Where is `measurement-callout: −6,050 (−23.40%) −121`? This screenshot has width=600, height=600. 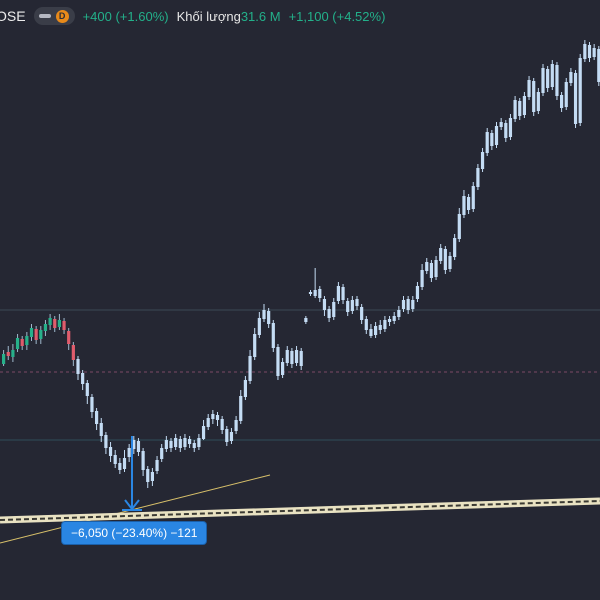
measurement-callout: −6,050 (−23.40%) −121 is located at coordinates (134, 533).